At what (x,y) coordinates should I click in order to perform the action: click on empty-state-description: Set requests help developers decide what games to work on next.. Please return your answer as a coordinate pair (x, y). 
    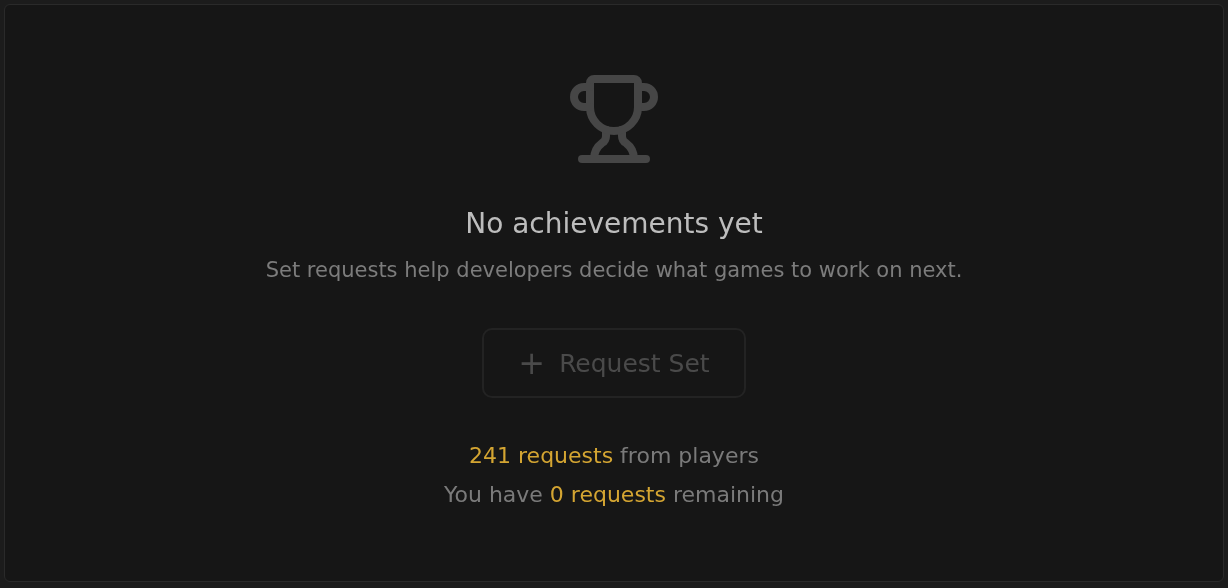
    Looking at the image, I should click on (614, 270).